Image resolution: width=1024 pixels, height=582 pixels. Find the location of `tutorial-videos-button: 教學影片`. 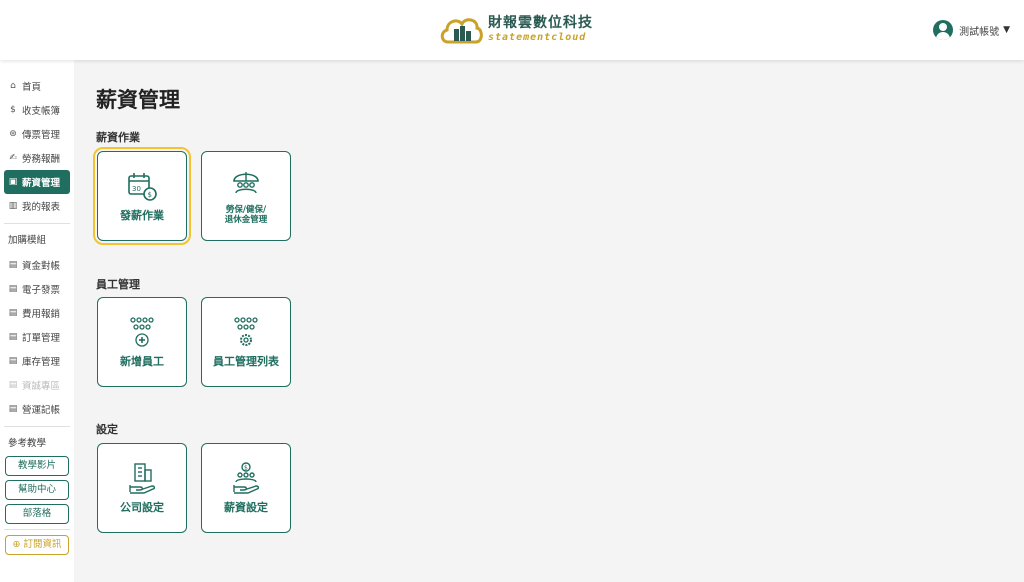

tutorial-videos-button: 教學影片 is located at coordinates (37, 466).